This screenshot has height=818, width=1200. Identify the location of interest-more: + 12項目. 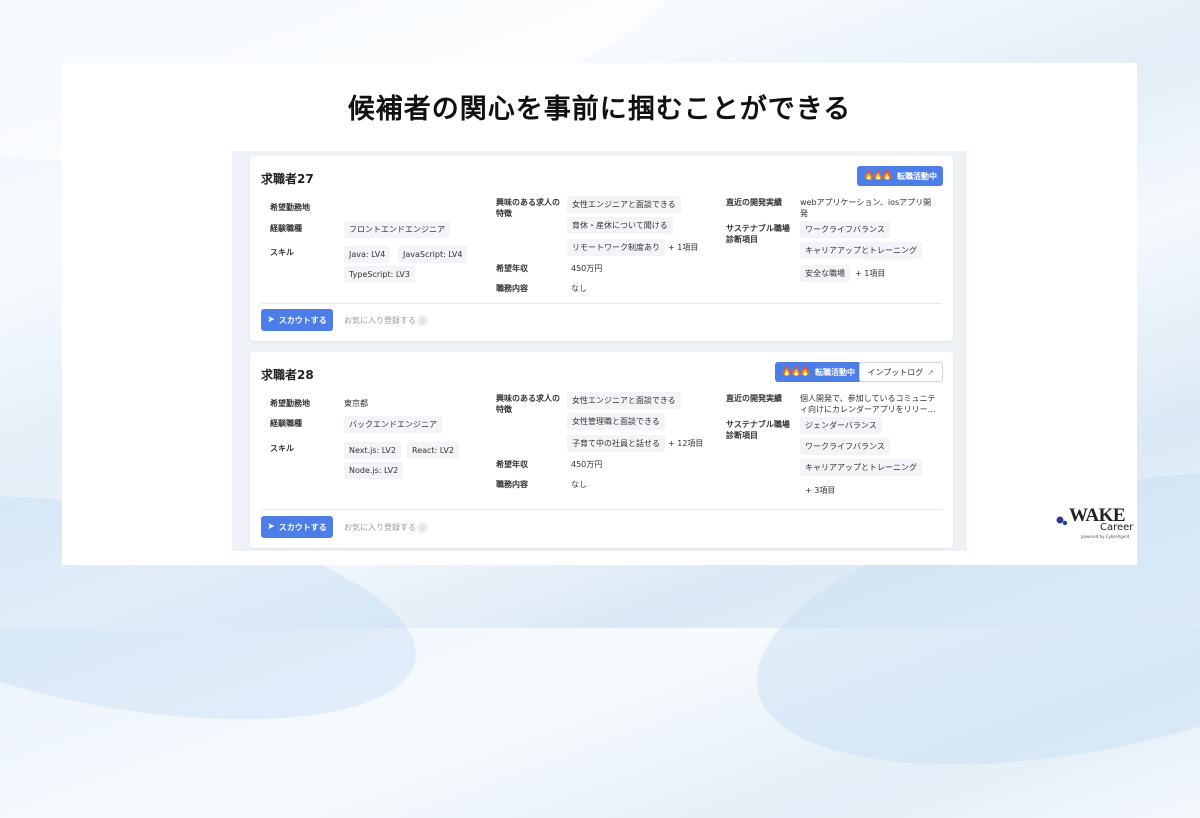
(686, 443).